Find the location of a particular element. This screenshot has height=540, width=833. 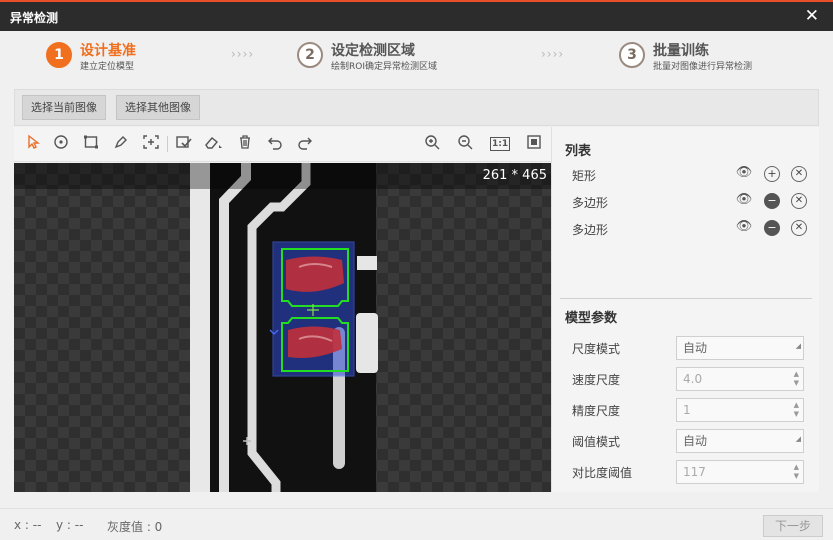

circle-tool-icon is located at coordinates (61, 144).